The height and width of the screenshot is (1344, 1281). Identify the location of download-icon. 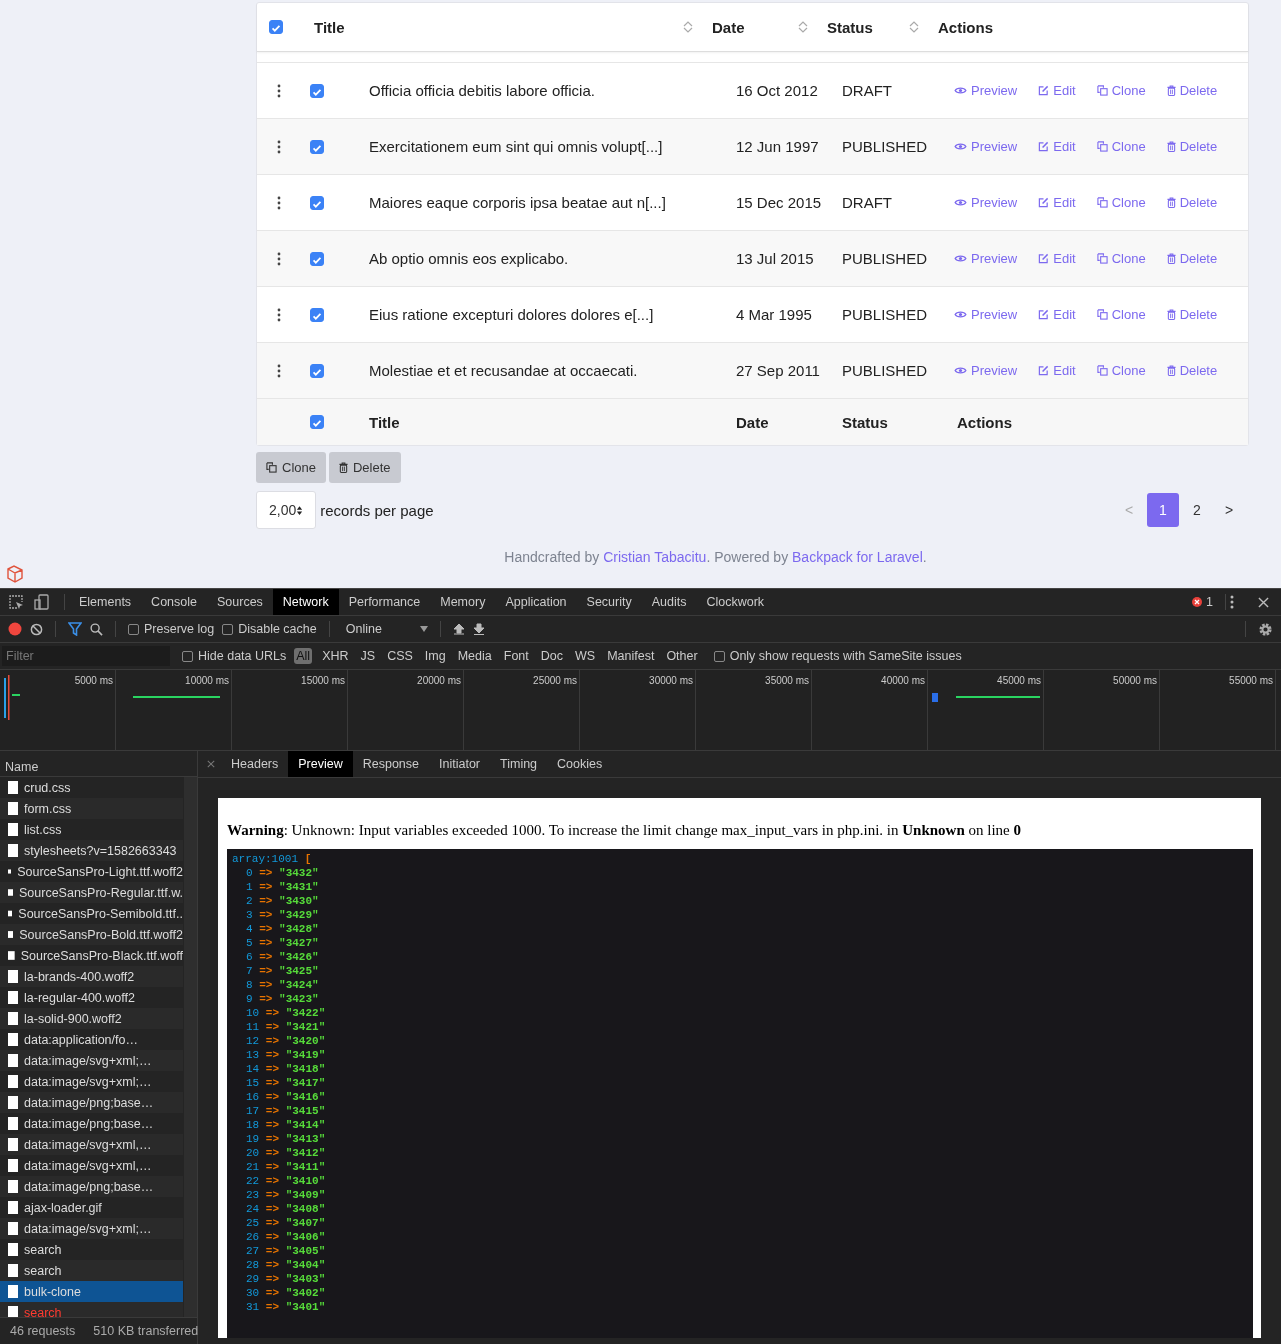
(478, 629).